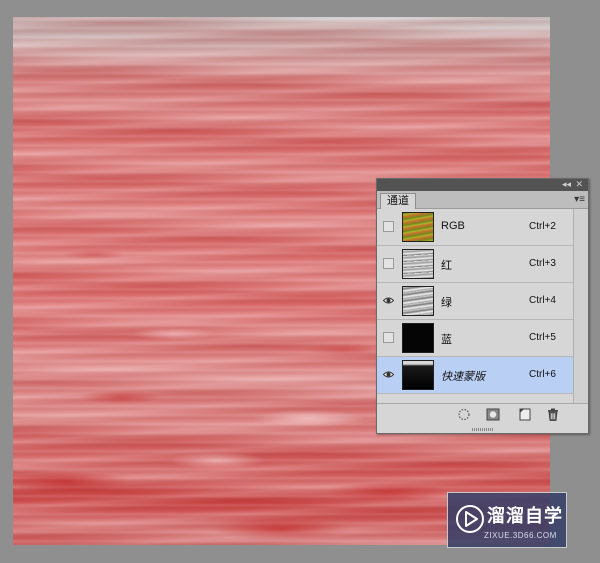  What do you see at coordinates (493, 414) in the screenshot?
I see `save-selection-as-channel-icon` at bounding box center [493, 414].